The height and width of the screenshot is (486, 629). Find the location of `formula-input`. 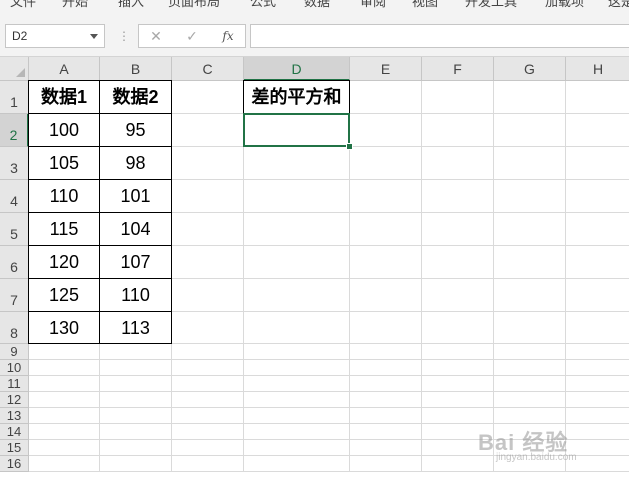

formula-input is located at coordinates (439, 36).